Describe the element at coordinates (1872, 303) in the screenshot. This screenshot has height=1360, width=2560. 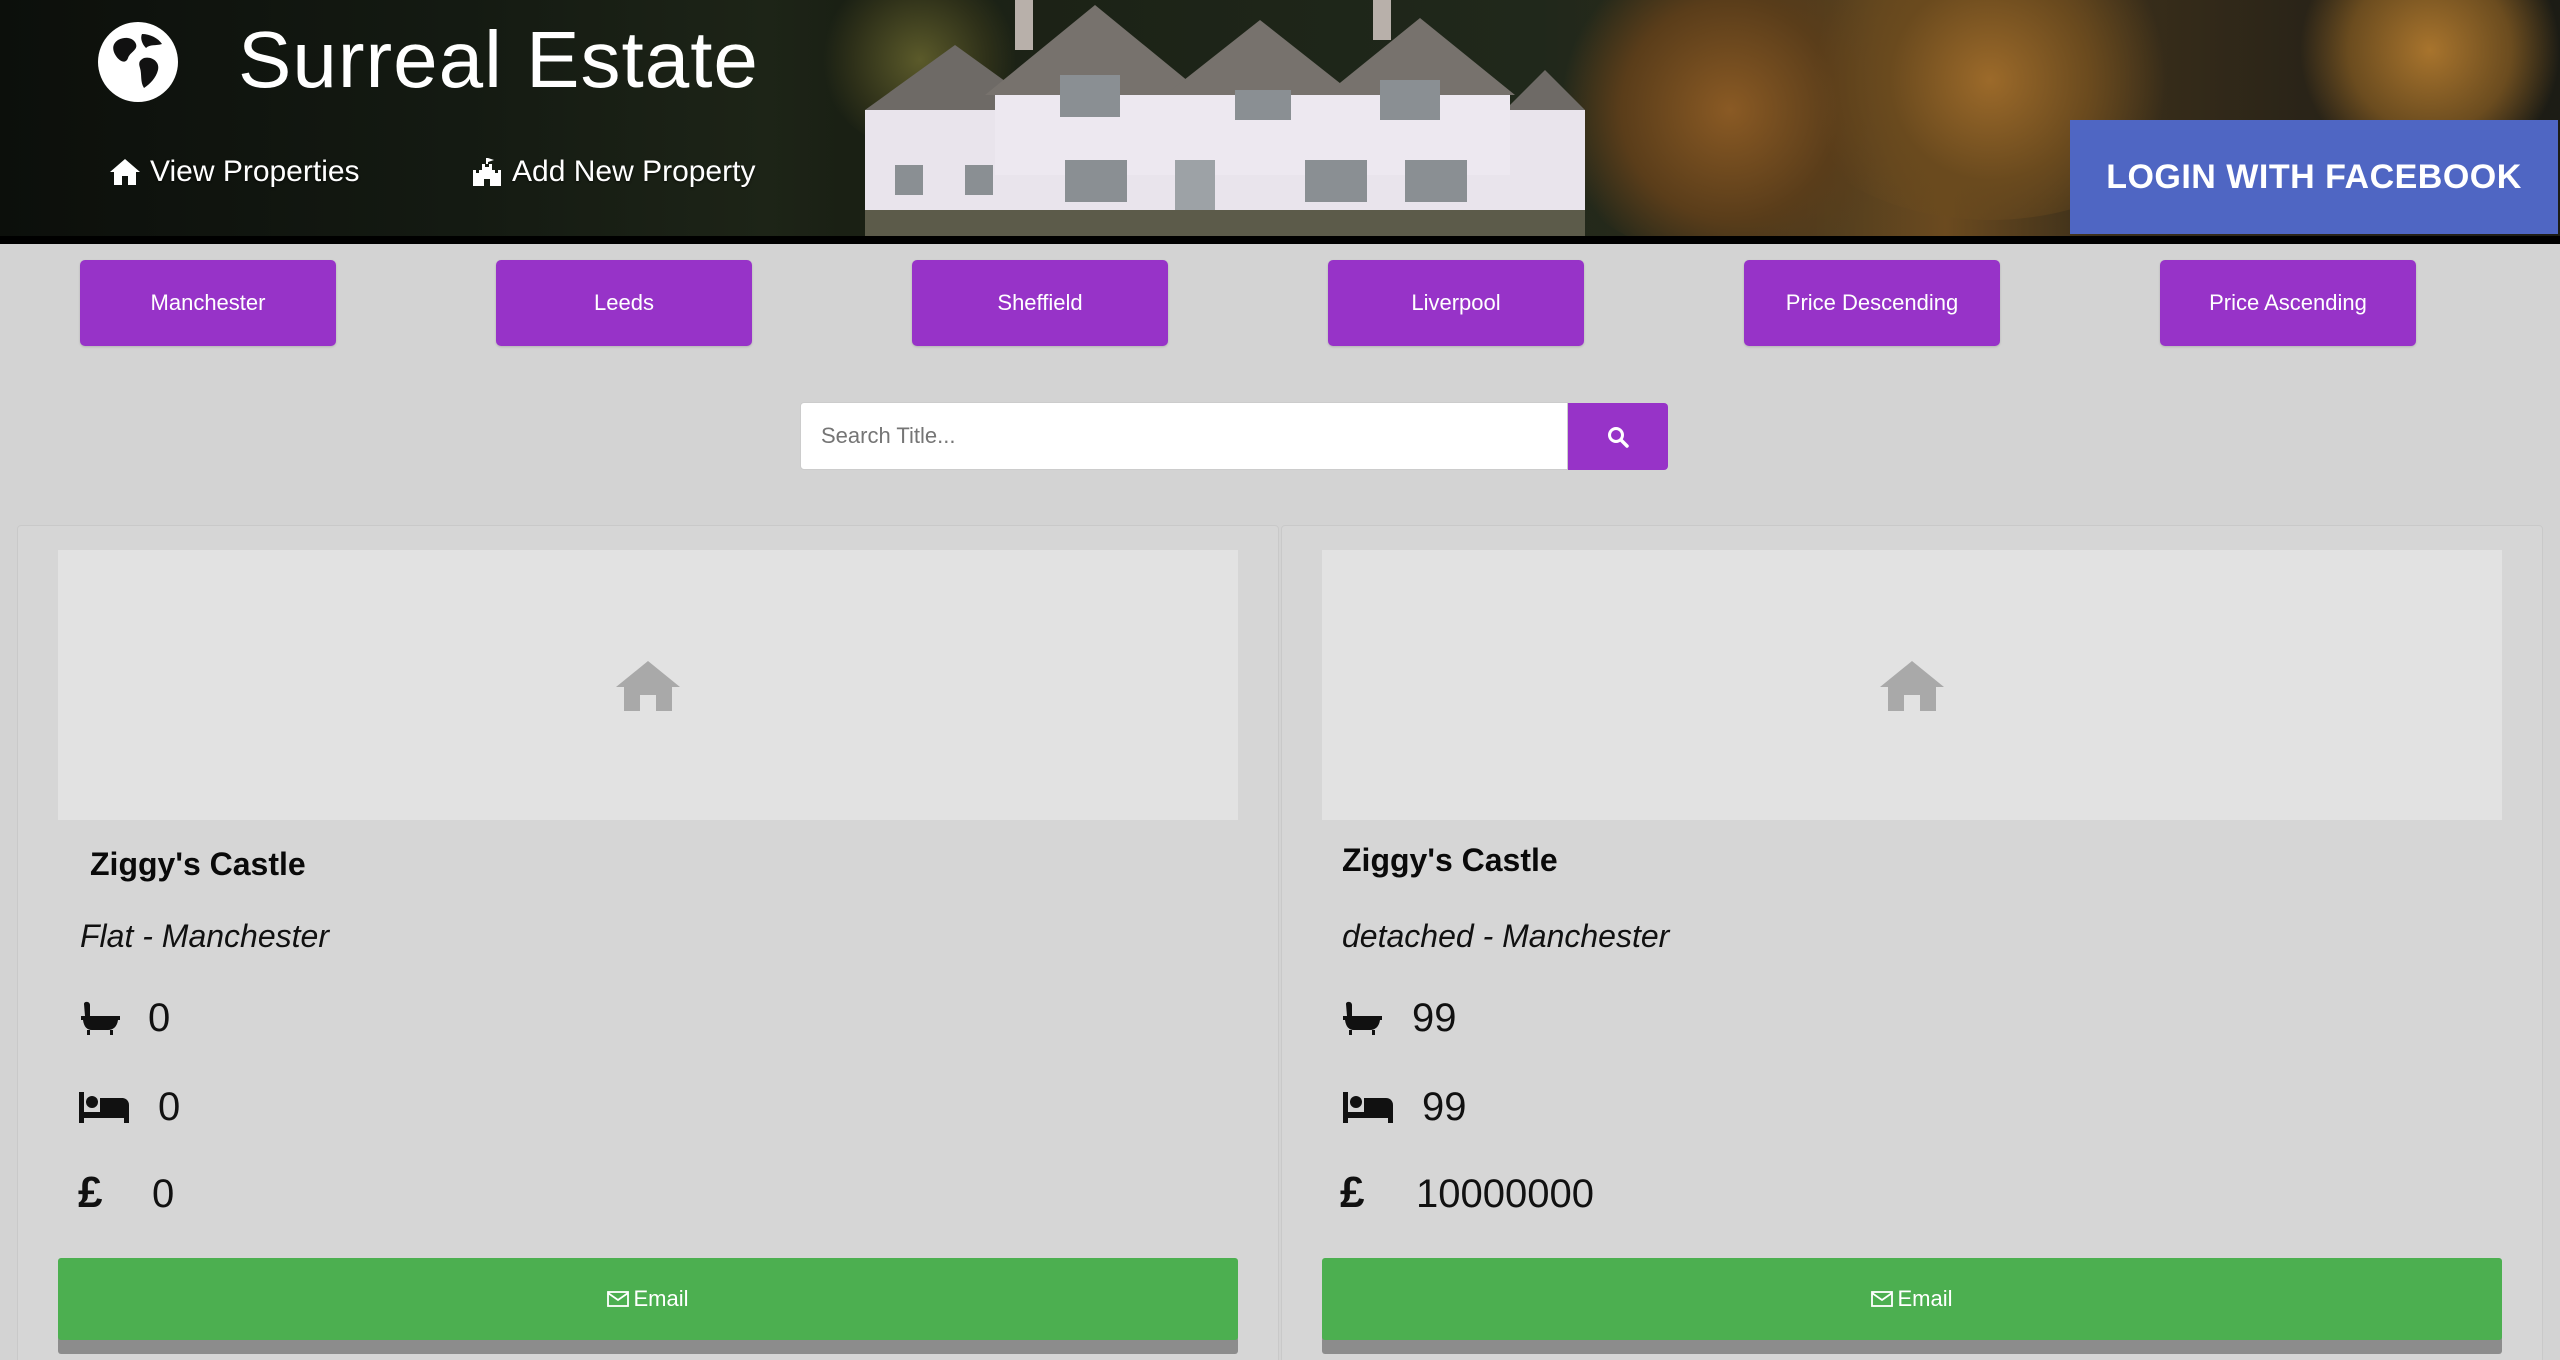
I see `sort-price-descending-button: Price Descending` at that location.